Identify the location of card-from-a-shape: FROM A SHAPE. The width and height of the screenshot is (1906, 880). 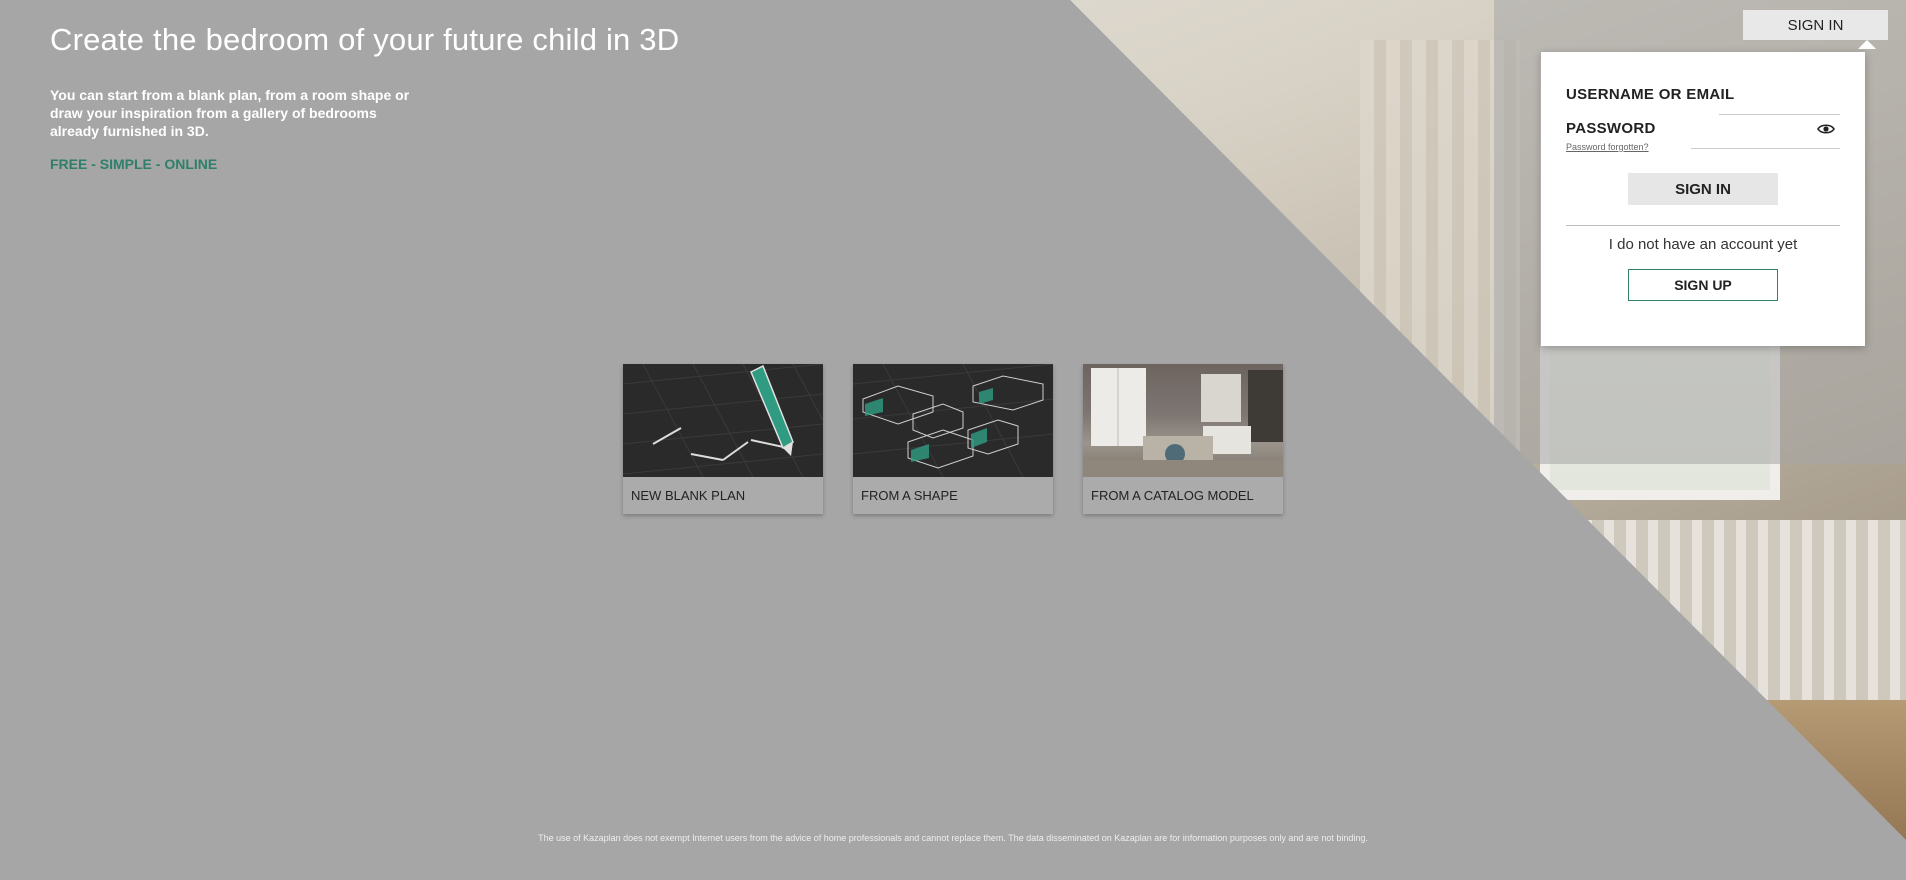
(953, 439).